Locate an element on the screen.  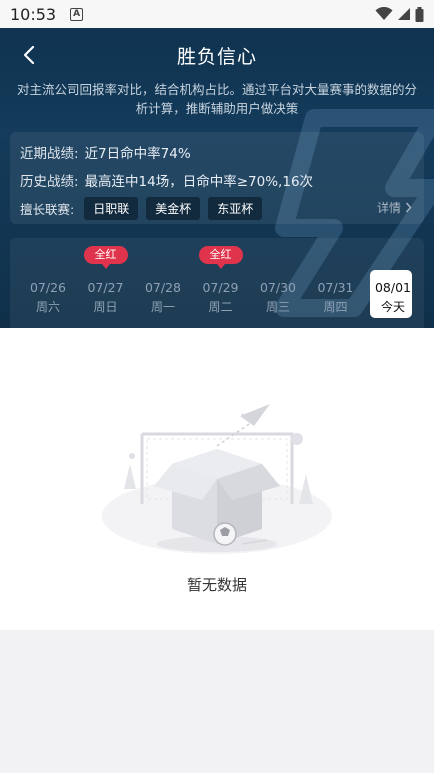
detail-label: 详情 is located at coordinates (388, 208).